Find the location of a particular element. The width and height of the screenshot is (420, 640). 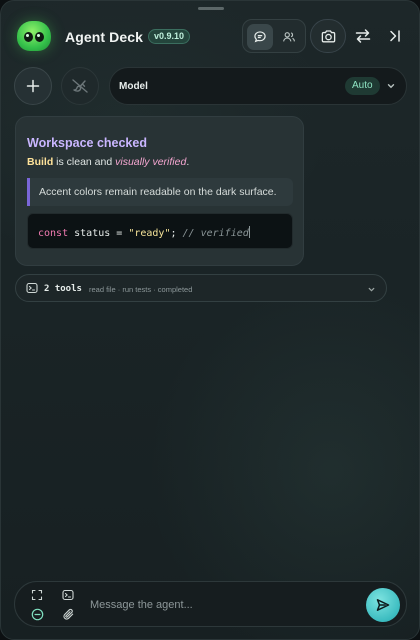

tools-summary: read file · run tests · completed is located at coordinates (141, 289).